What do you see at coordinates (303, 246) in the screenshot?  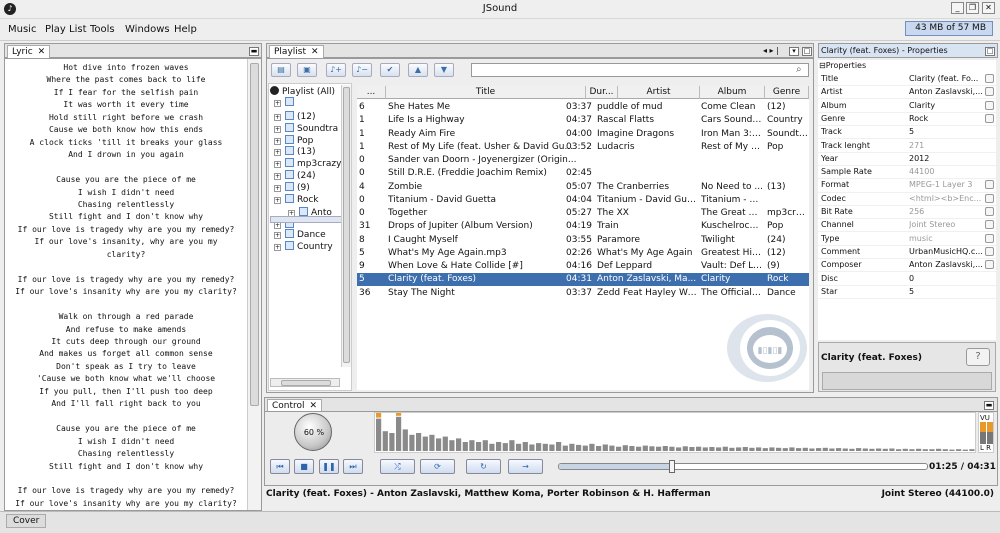 I see `tree-item: + Country` at bounding box center [303, 246].